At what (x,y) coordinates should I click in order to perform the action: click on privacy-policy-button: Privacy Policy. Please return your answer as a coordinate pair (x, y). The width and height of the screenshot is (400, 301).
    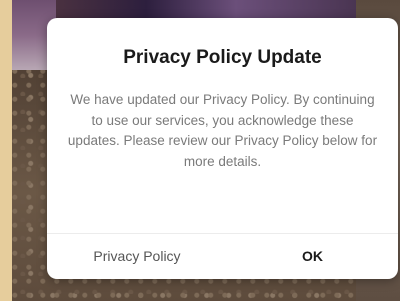
    Looking at the image, I should click on (137, 256).